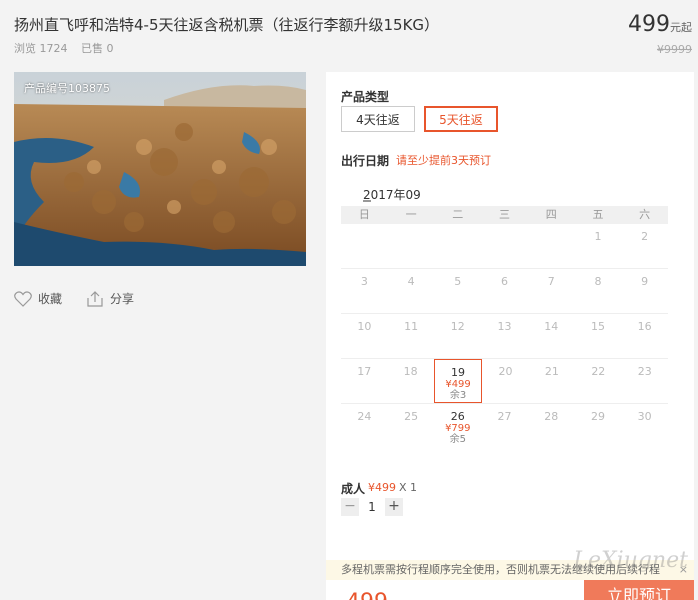 The image size is (698, 600). I want to click on product-code: 产品编号103875, so click(67, 88).